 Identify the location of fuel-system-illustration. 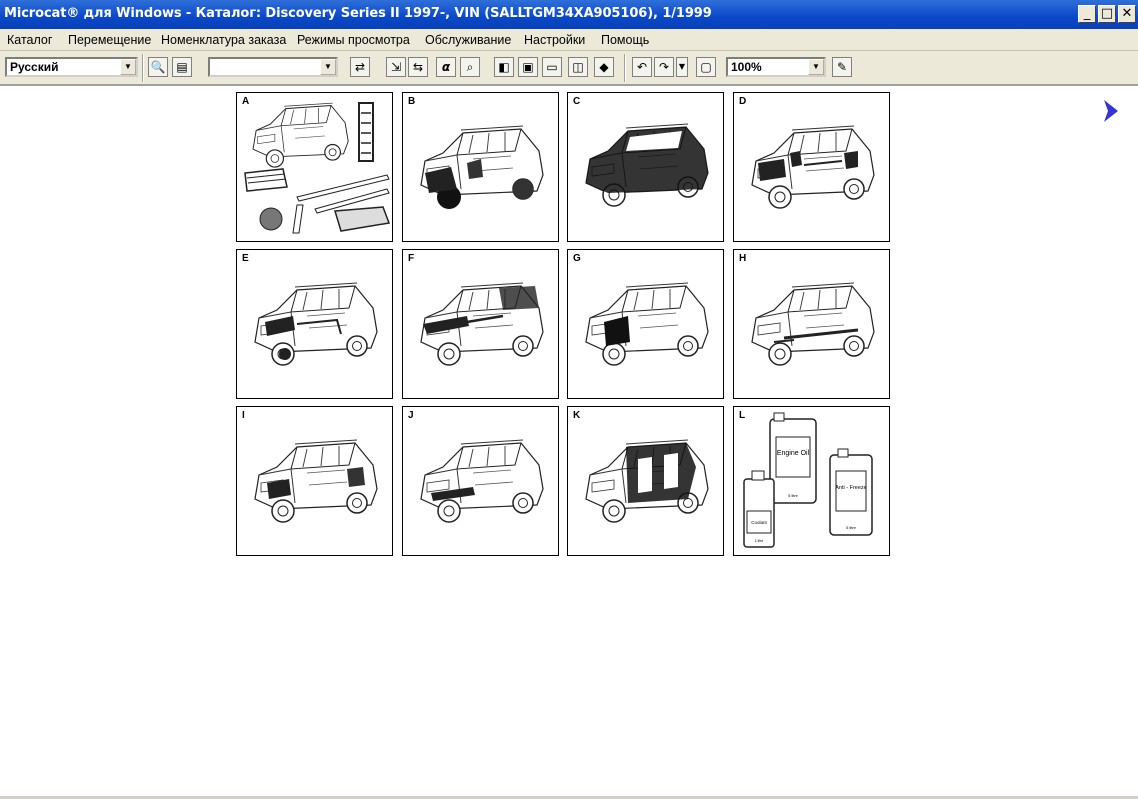
(813, 167).